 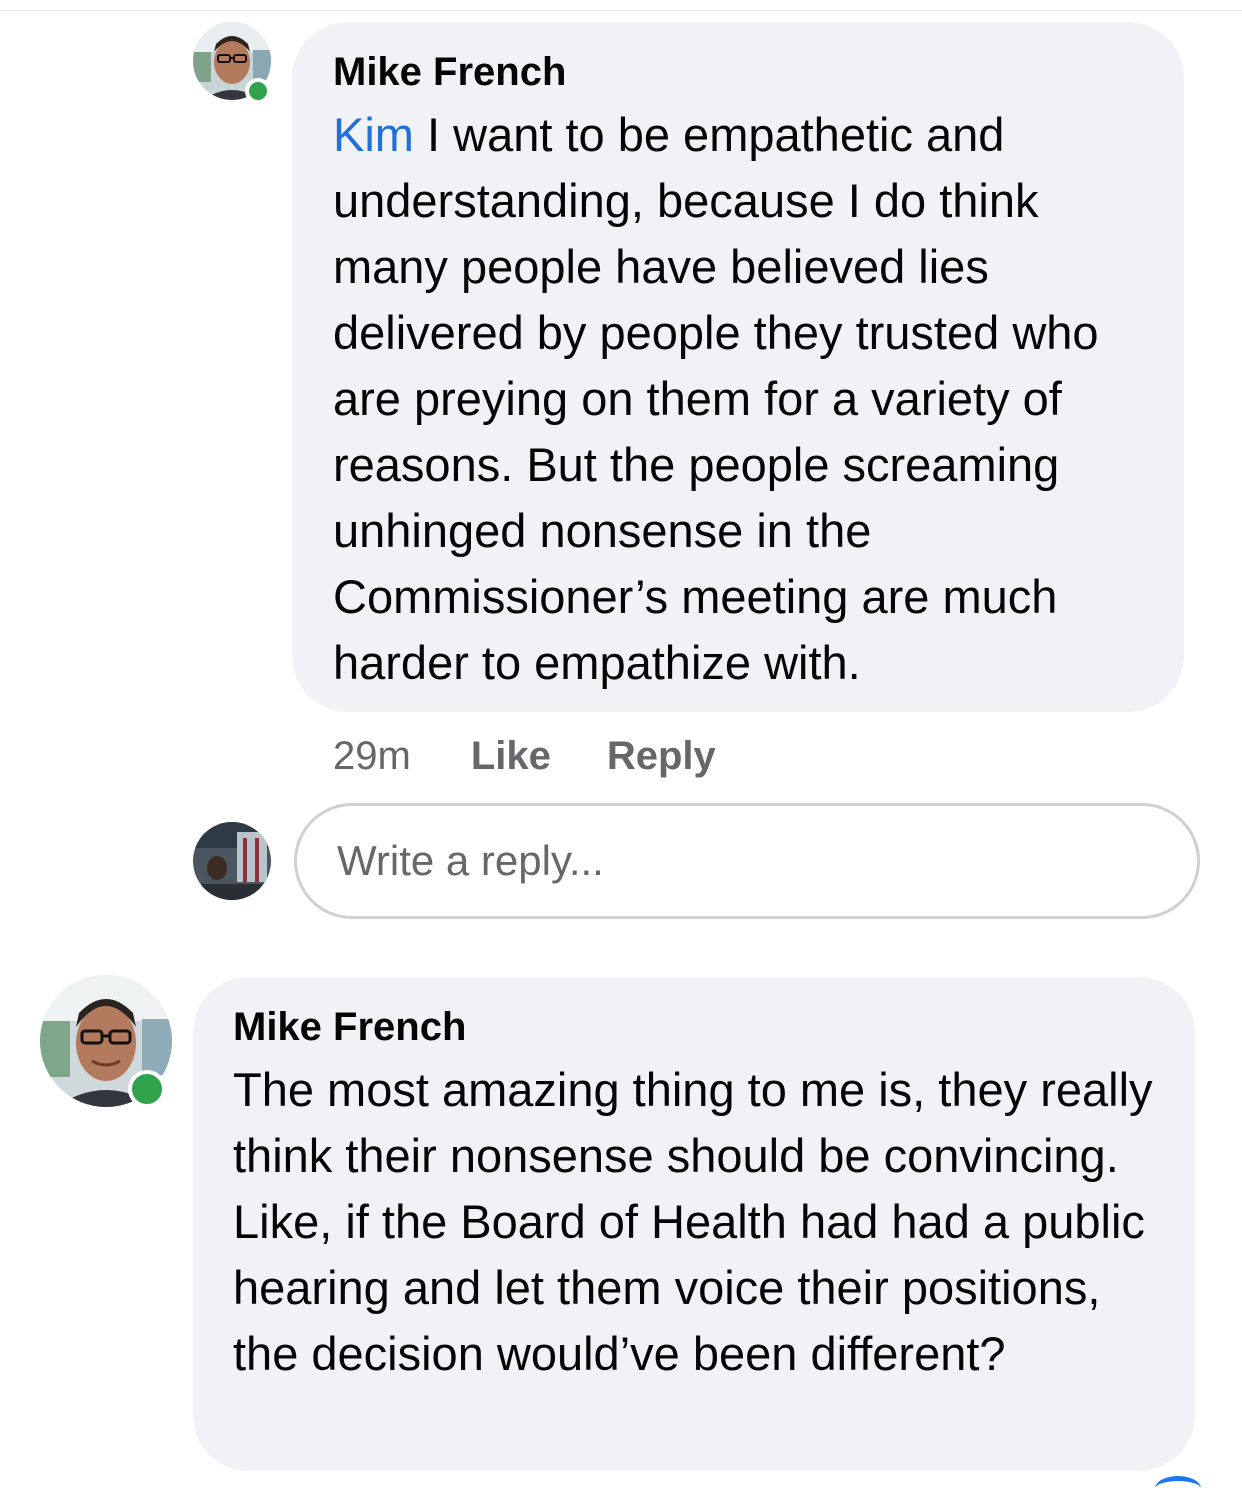 What do you see at coordinates (621, 10) in the screenshot?
I see `top-divider` at bounding box center [621, 10].